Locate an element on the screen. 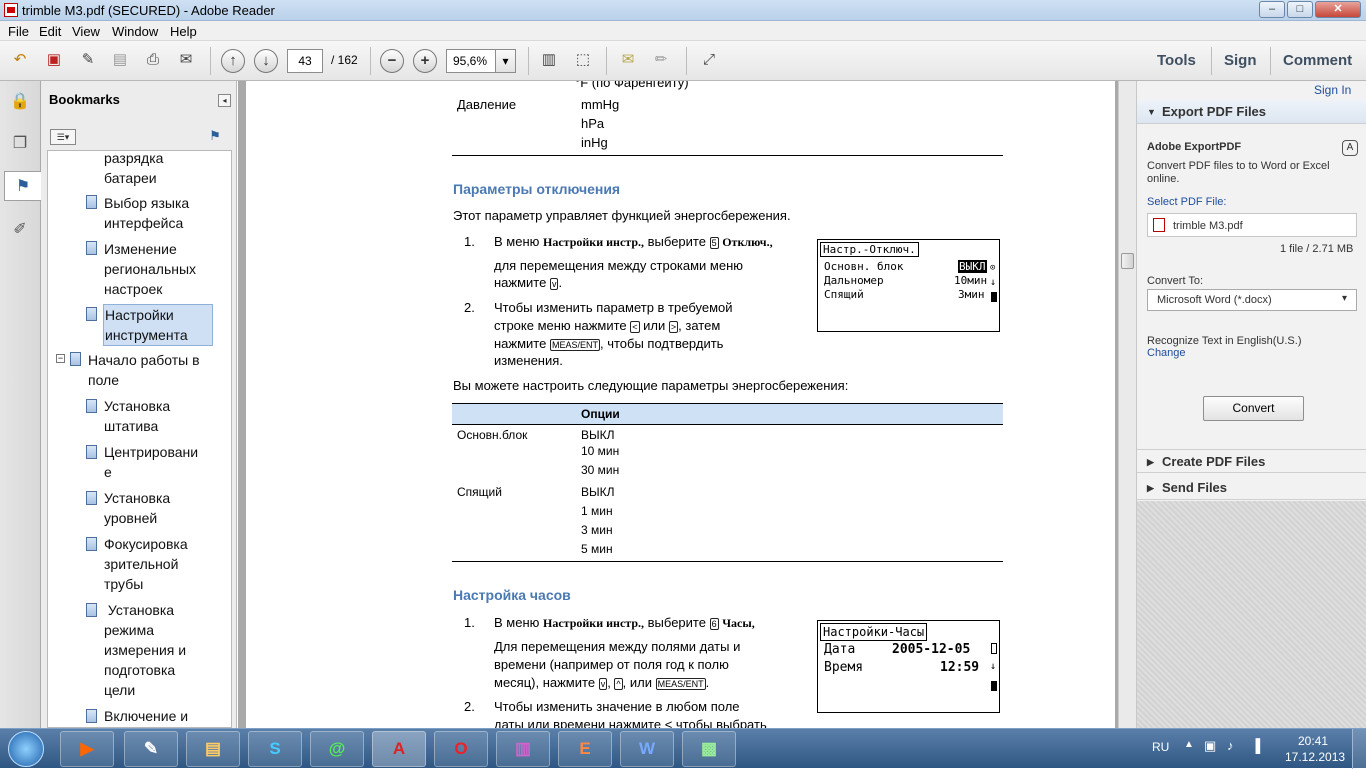 The height and width of the screenshot is (769, 1366). volume-icon: ♪ is located at coordinates (1230, 745).